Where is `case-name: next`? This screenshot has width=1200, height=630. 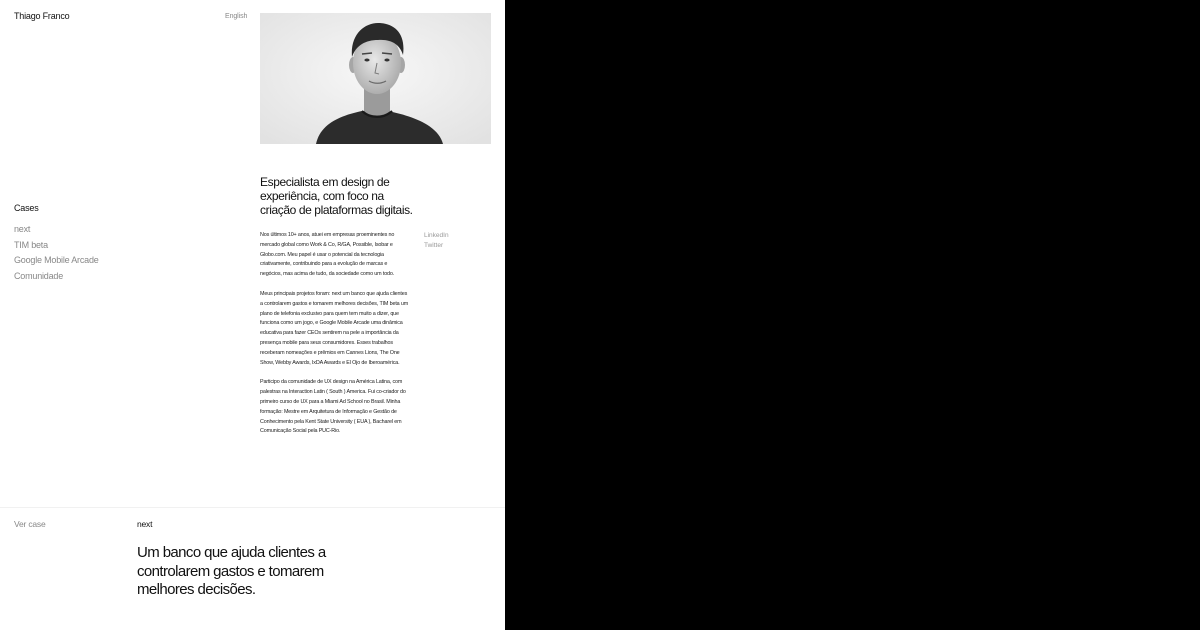 case-name: next is located at coordinates (145, 524).